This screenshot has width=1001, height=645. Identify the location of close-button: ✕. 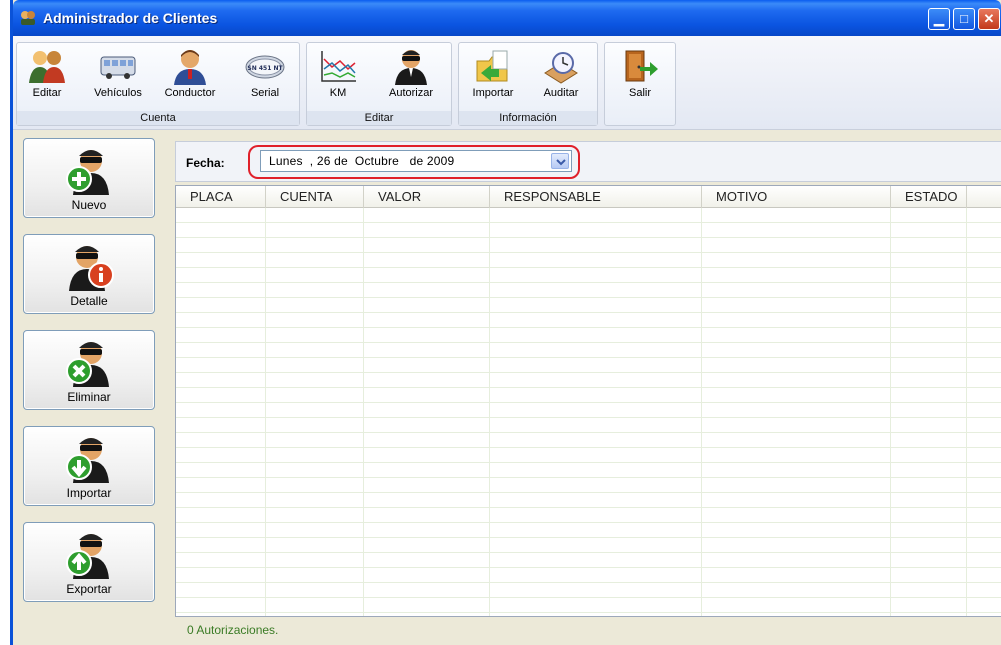
(989, 19).